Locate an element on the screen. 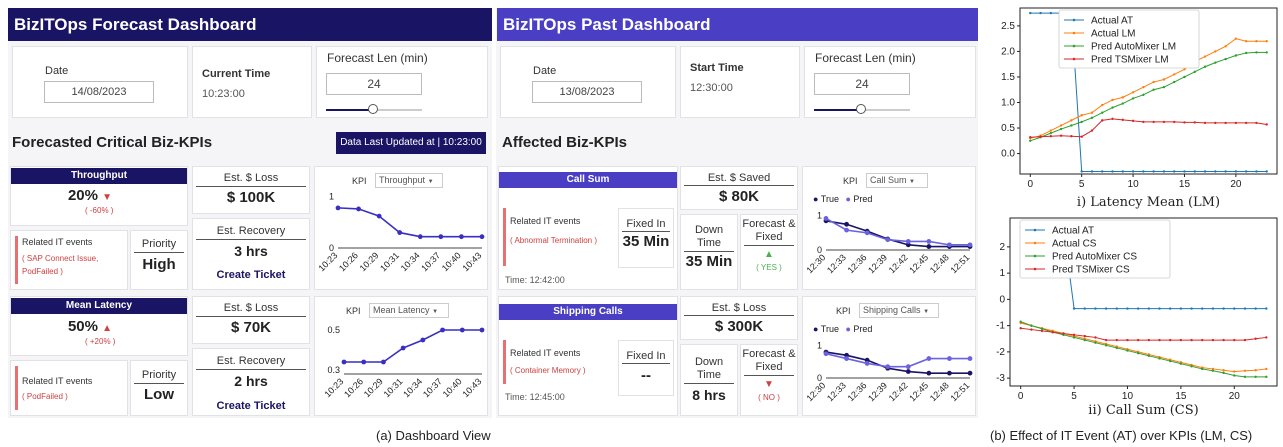  chevron-down-icon: ▼ is located at coordinates (912, 182).